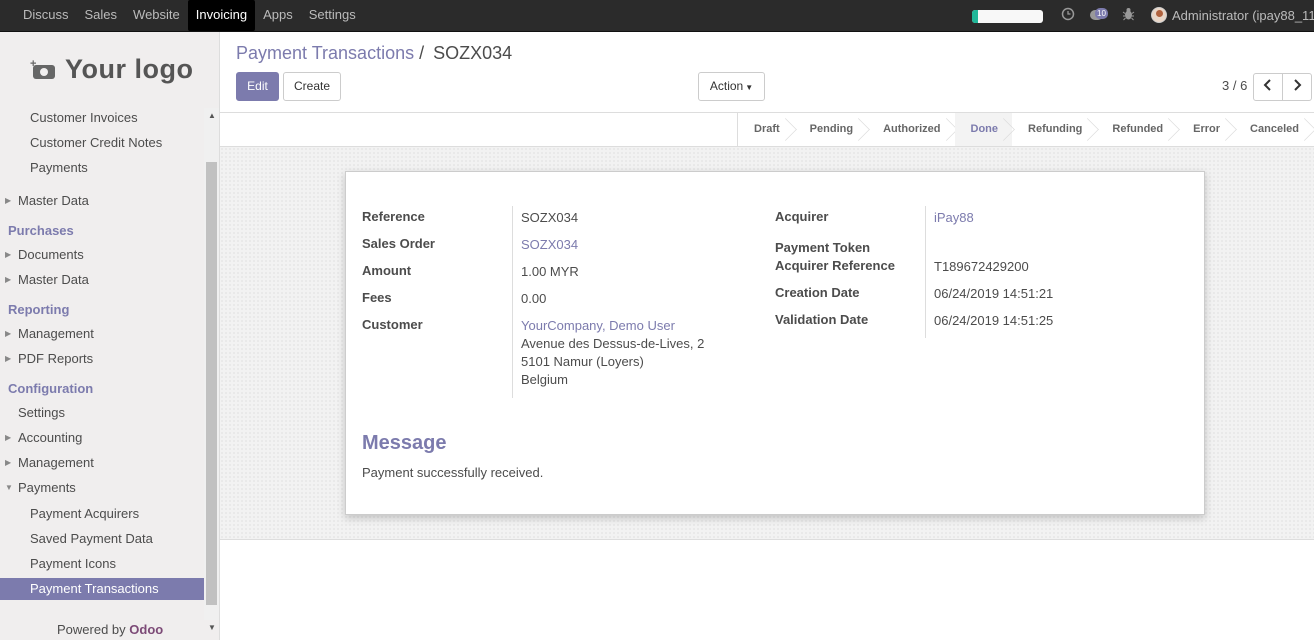 The image size is (1314, 640). What do you see at coordinates (146, 629) in the screenshot?
I see `odoo-link: Odoo` at bounding box center [146, 629].